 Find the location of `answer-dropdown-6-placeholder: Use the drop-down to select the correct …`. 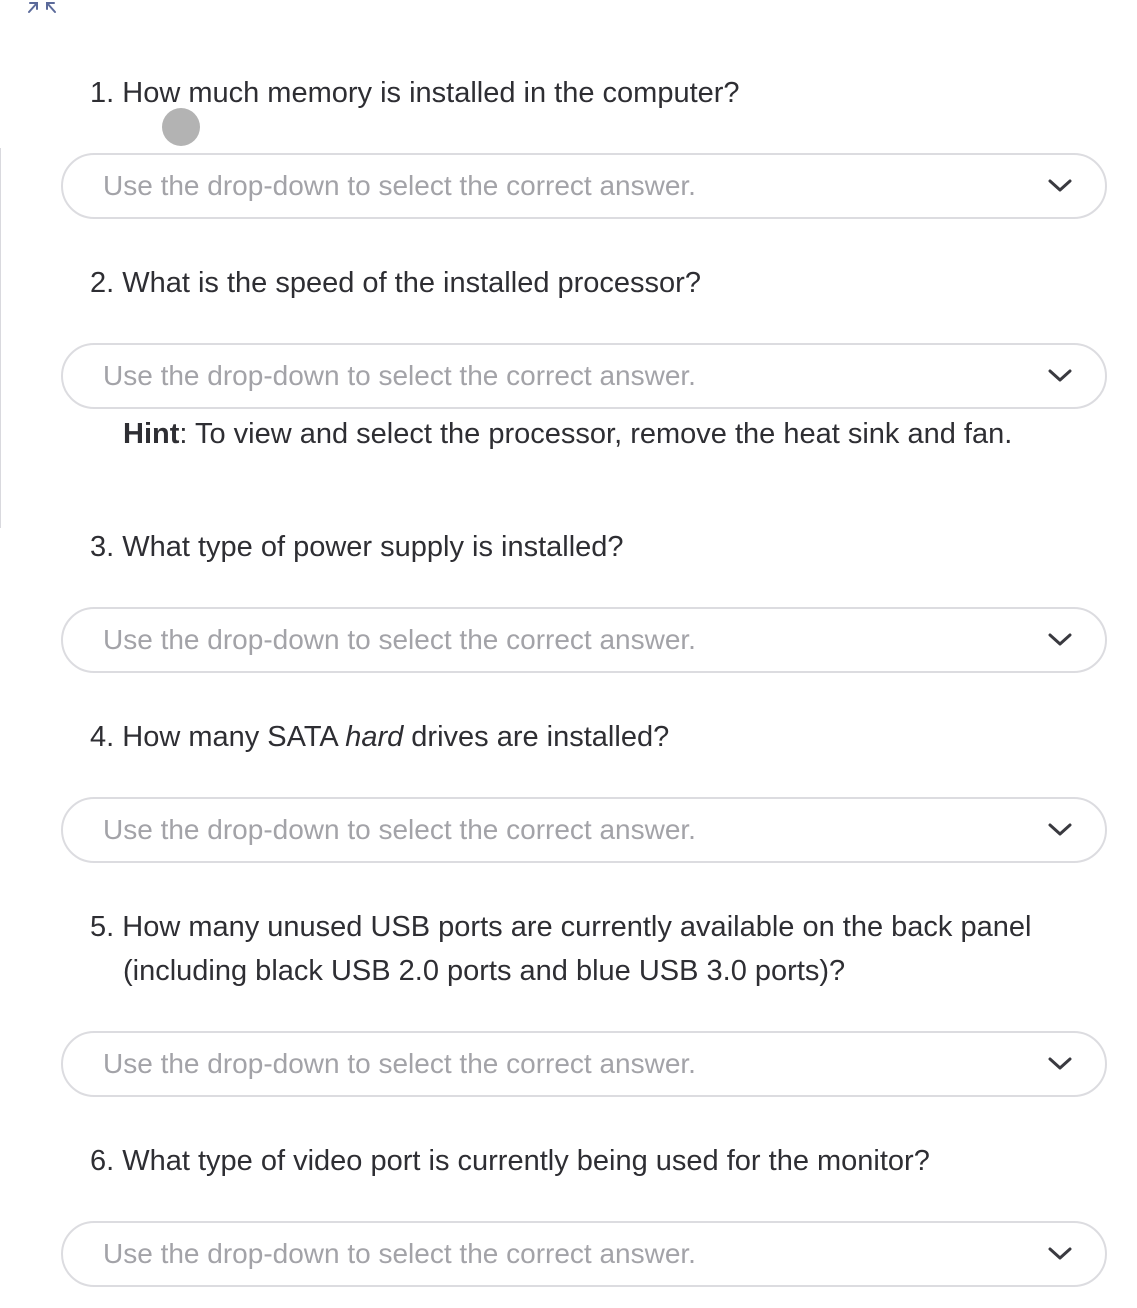

answer-dropdown-6-placeholder: Use the drop-down to select the correct … is located at coordinates (399, 1253).